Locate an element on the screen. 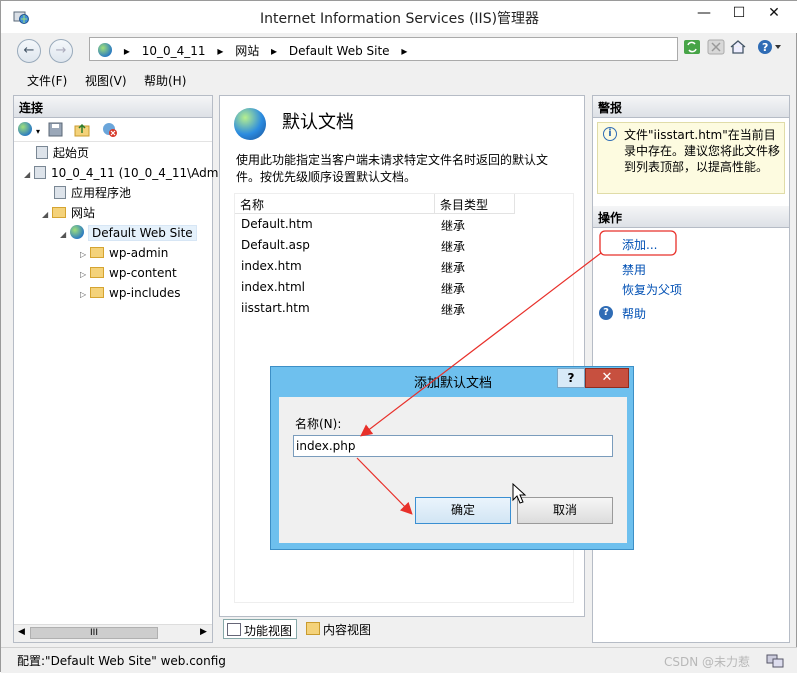  tree-server-label: 10_0_4_11 (10_0_4_11\Adm is located at coordinates (135, 173).